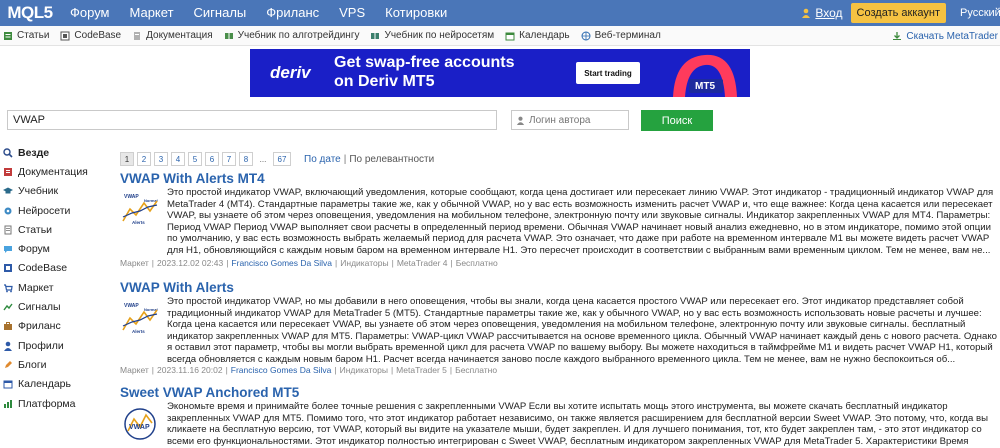  What do you see at coordinates (252, 120) in the screenshot?
I see `search-input` at bounding box center [252, 120].